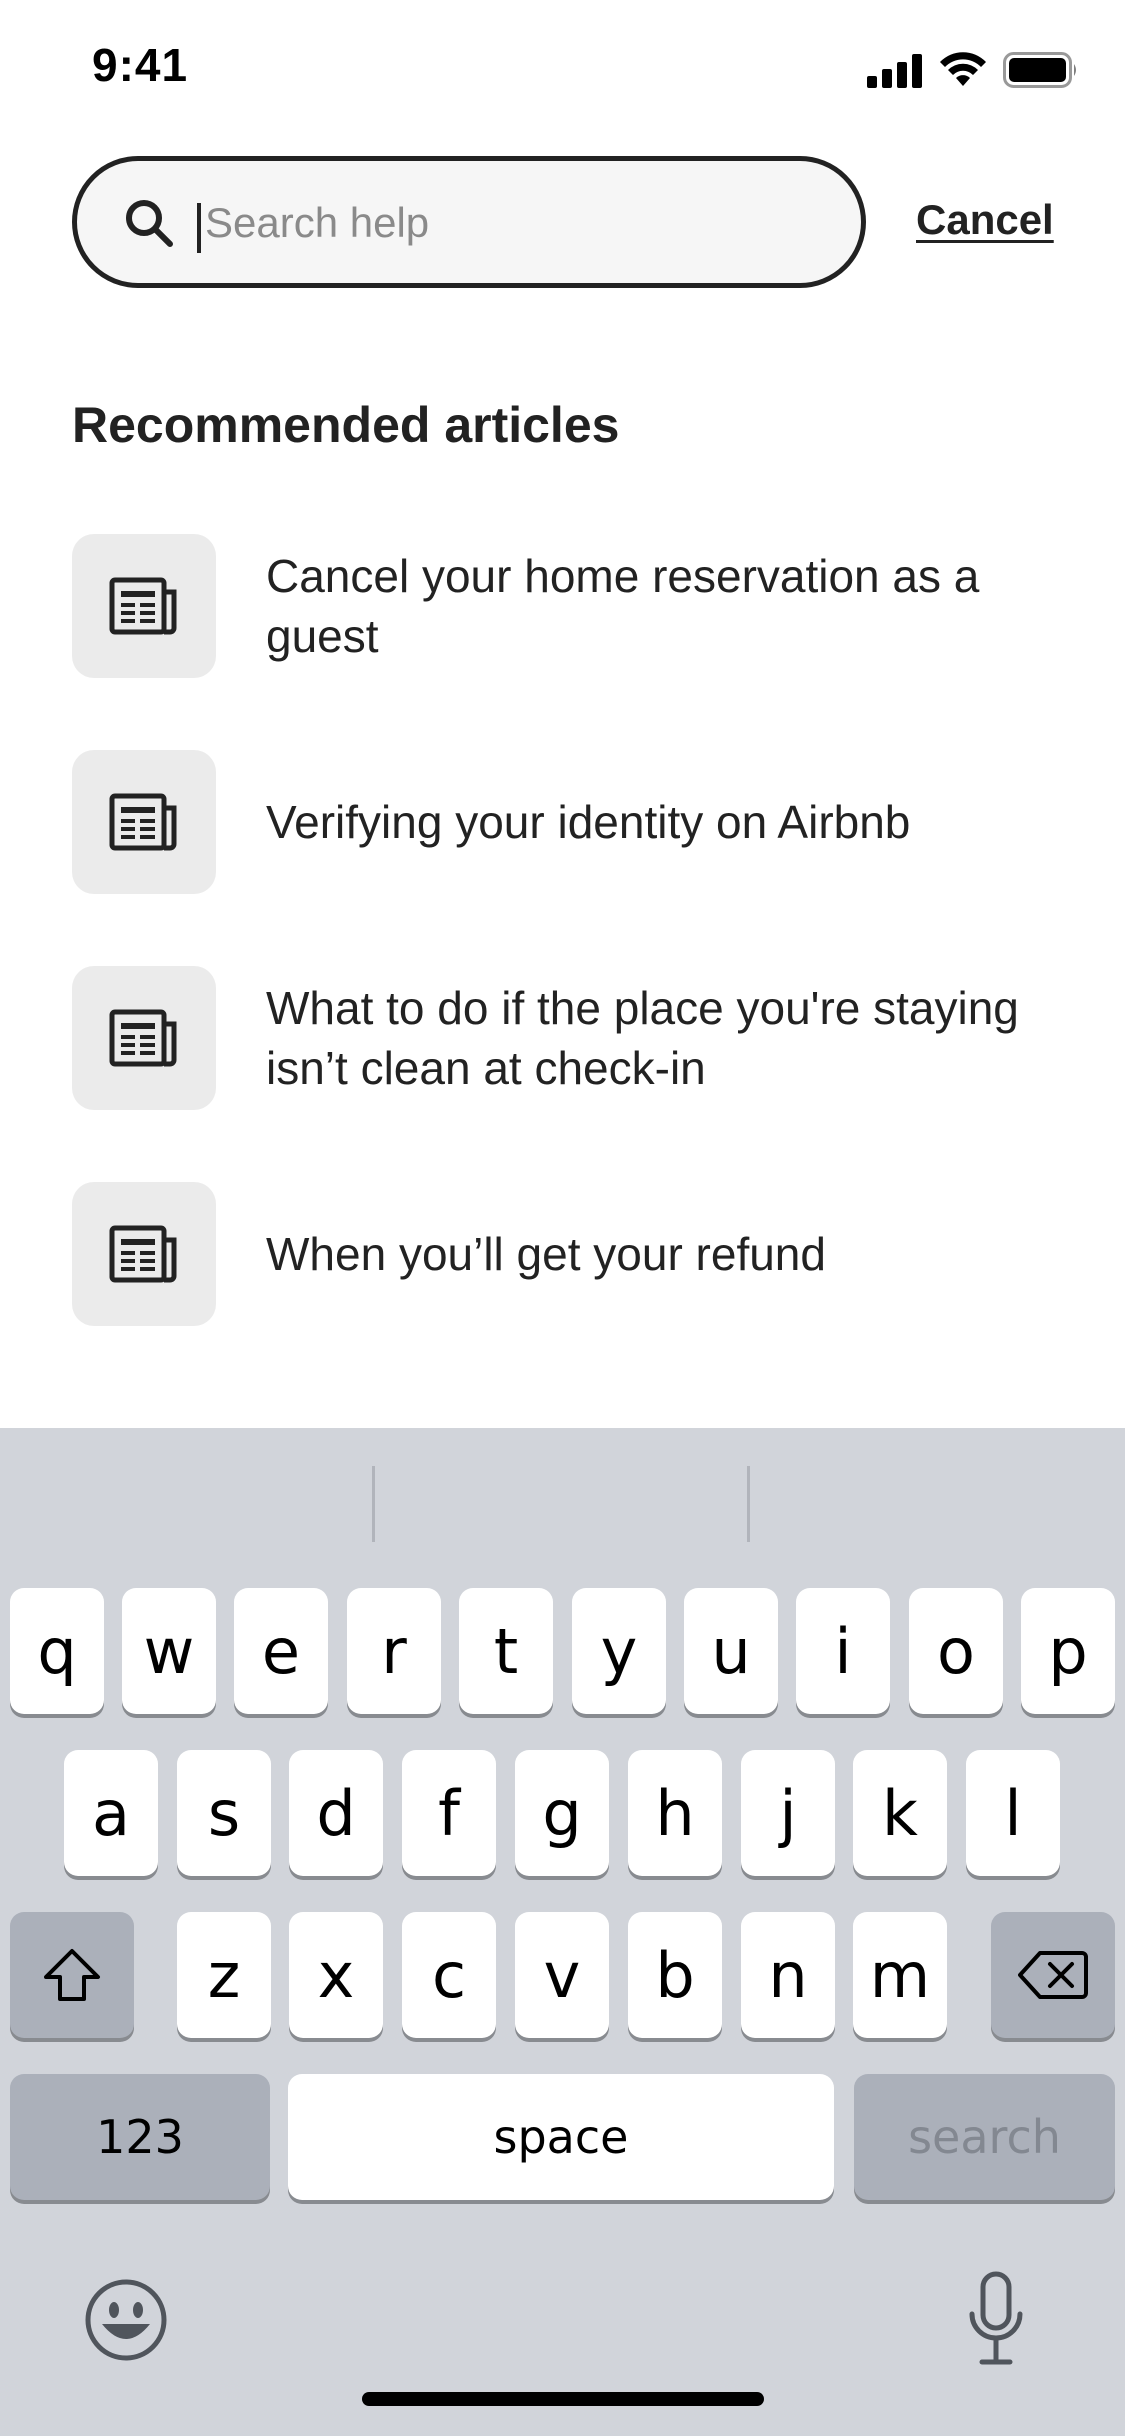 The width and height of the screenshot is (1125, 2436). What do you see at coordinates (224, 1975) in the screenshot?
I see `key-z: z` at bounding box center [224, 1975].